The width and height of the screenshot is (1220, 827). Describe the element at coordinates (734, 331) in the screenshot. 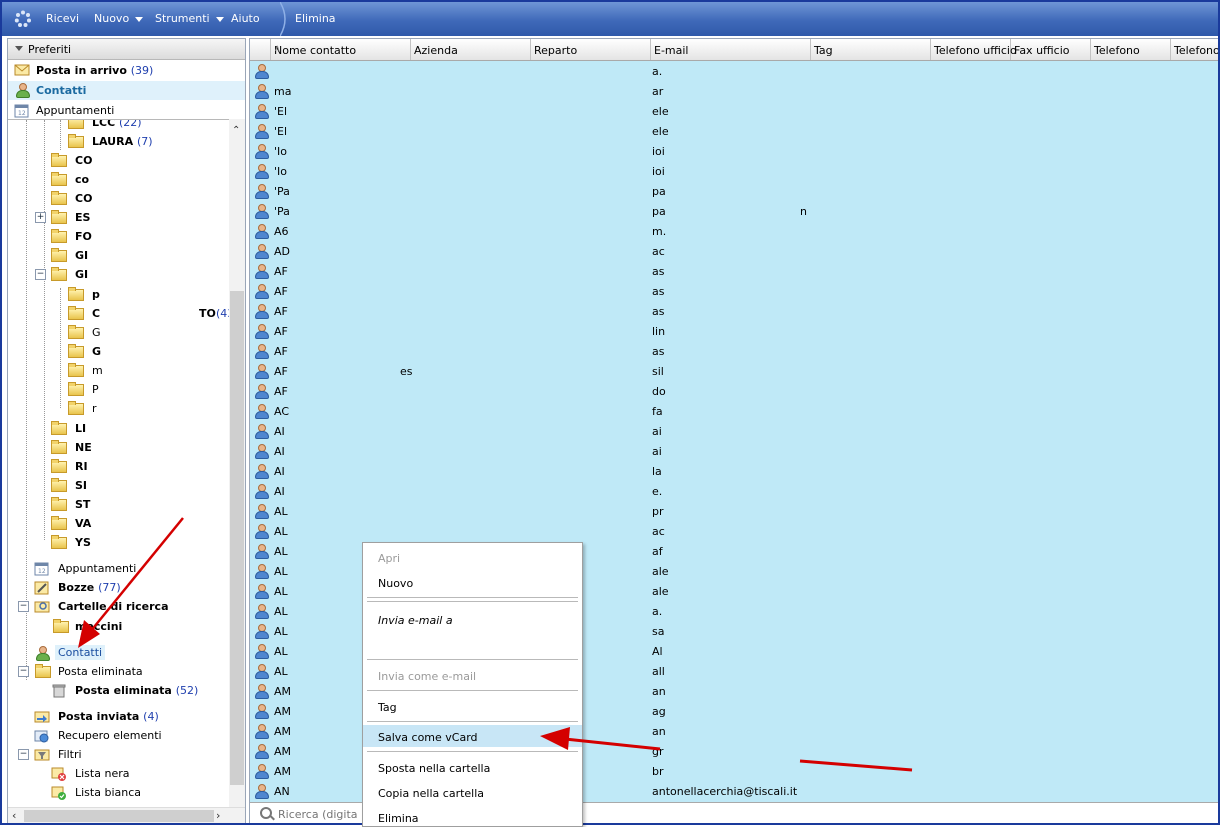

I see `table-row: AF lin` at that location.